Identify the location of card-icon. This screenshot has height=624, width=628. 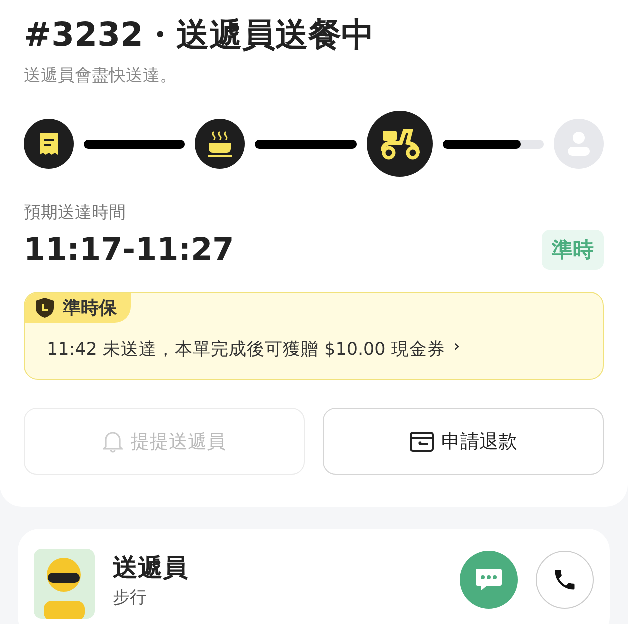
(422, 442).